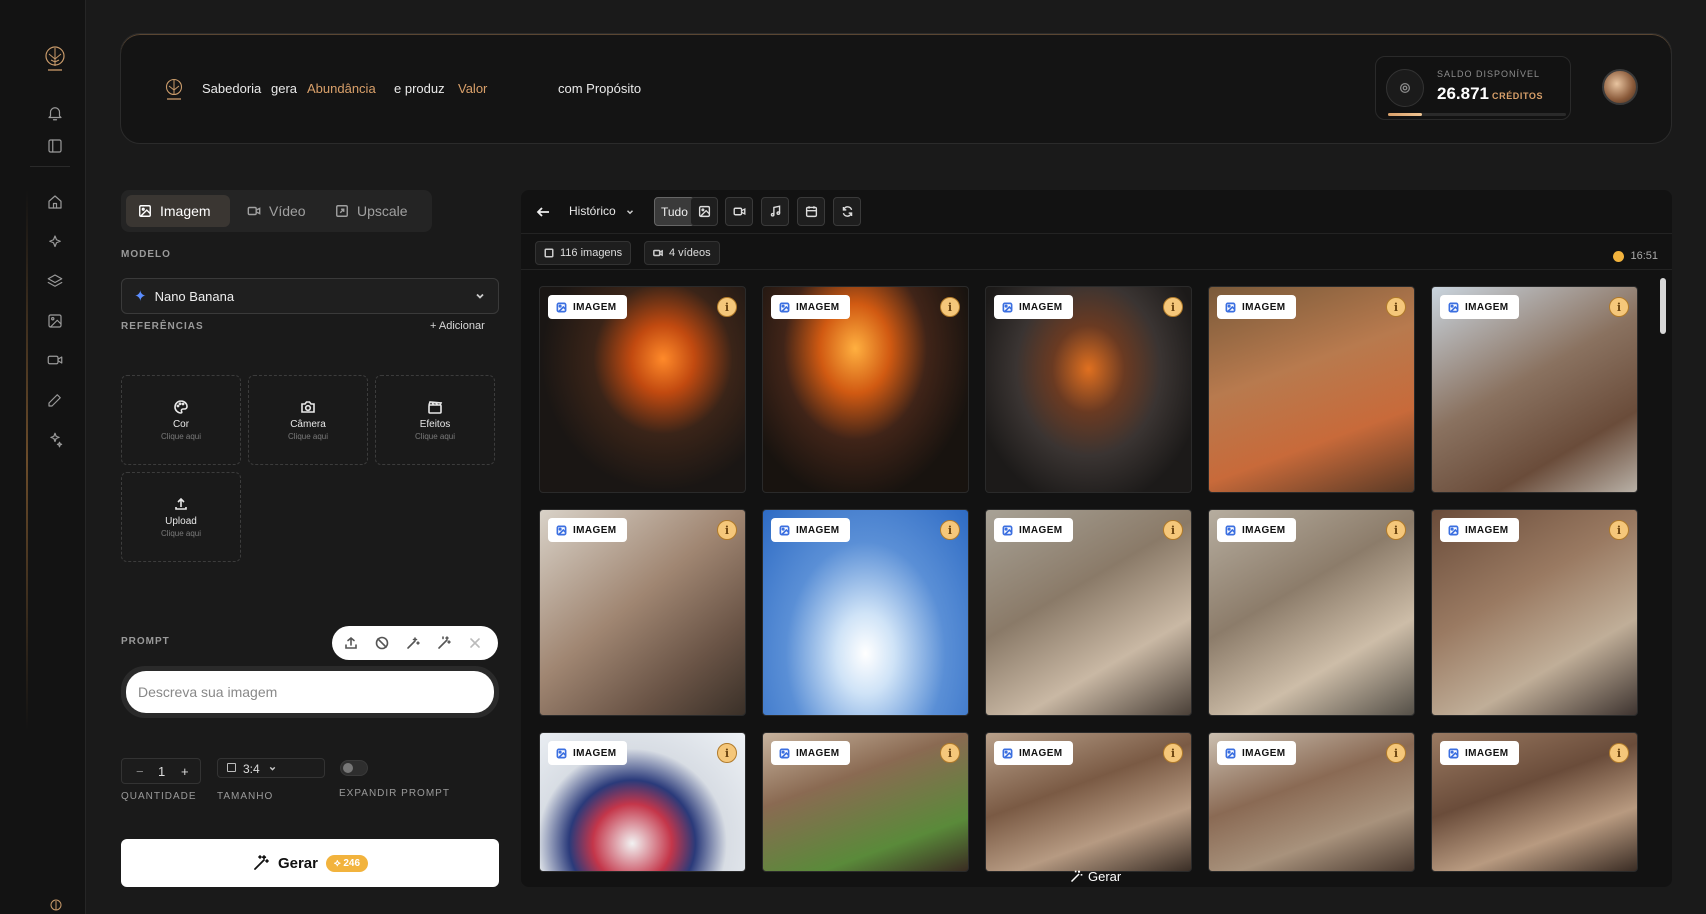 The width and height of the screenshot is (1706, 914). What do you see at coordinates (444, 643) in the screenshot?
I see `magic-wand-icon` at bounding box center [444, 643].